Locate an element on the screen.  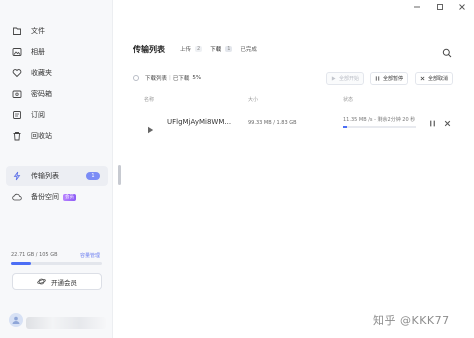
storage-progress-fill is located at coordinates (21, 263).